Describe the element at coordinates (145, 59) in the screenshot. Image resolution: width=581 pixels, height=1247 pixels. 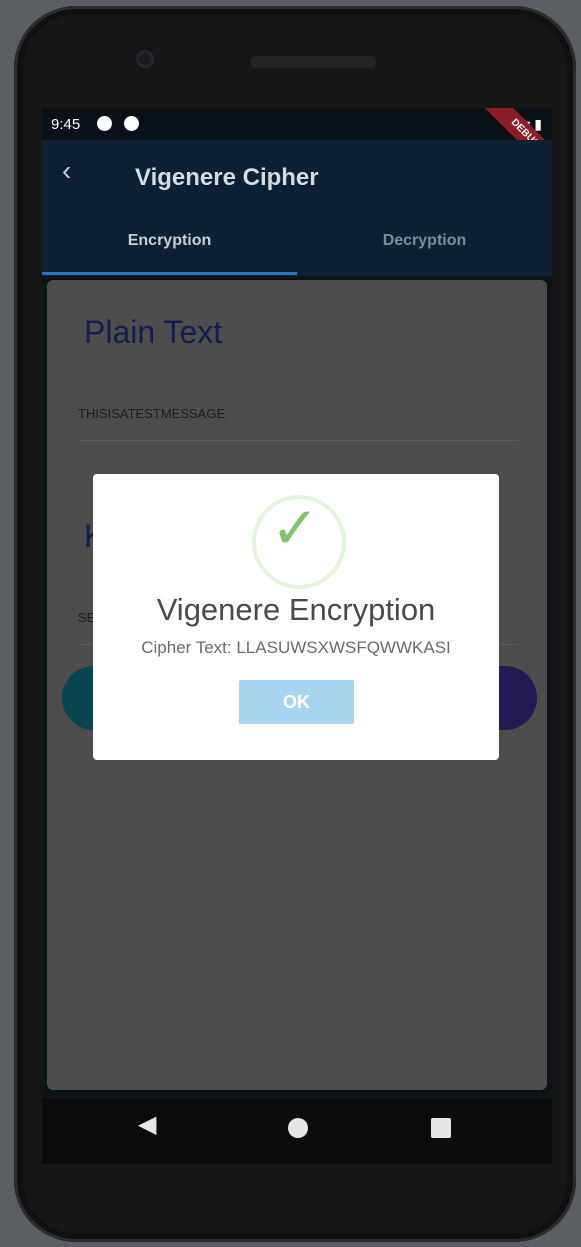
I see `camera-icon` at that location.